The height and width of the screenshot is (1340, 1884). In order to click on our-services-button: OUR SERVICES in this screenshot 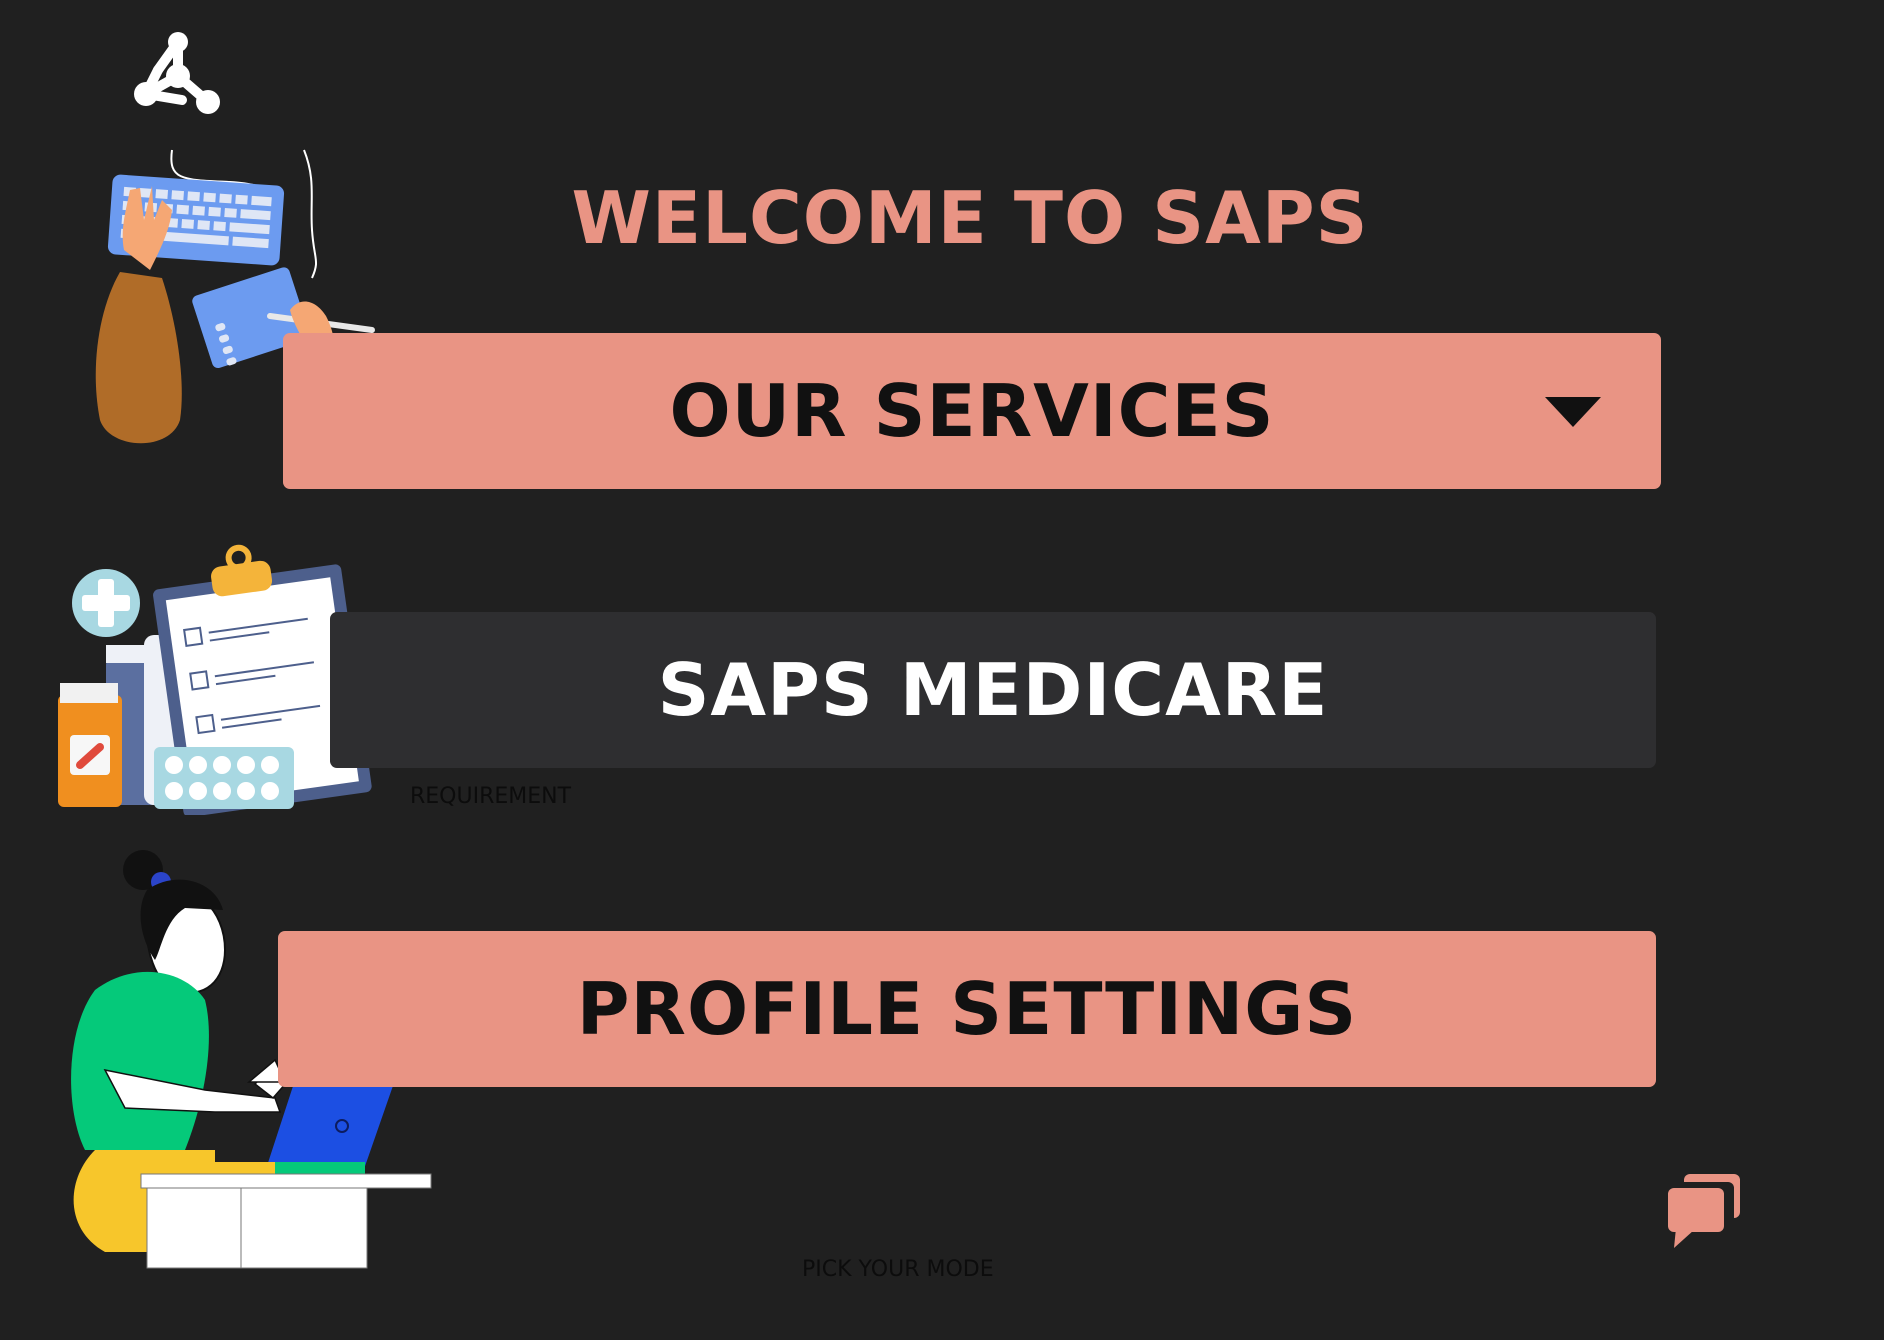, I will do `click(972, 411)`.